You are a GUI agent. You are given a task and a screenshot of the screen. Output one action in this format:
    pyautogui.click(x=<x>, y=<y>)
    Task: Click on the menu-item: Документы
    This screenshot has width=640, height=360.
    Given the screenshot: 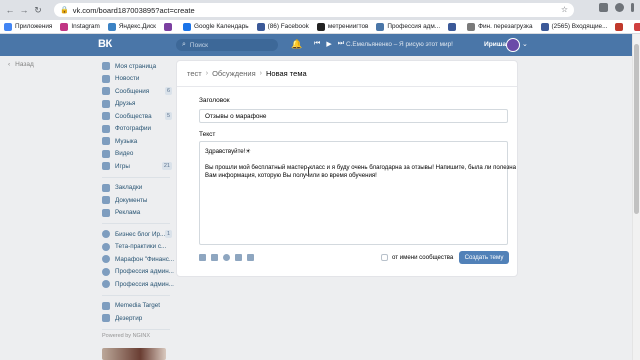 What is the action you would take?
    pyautogui.click(x=137, y=200)
    